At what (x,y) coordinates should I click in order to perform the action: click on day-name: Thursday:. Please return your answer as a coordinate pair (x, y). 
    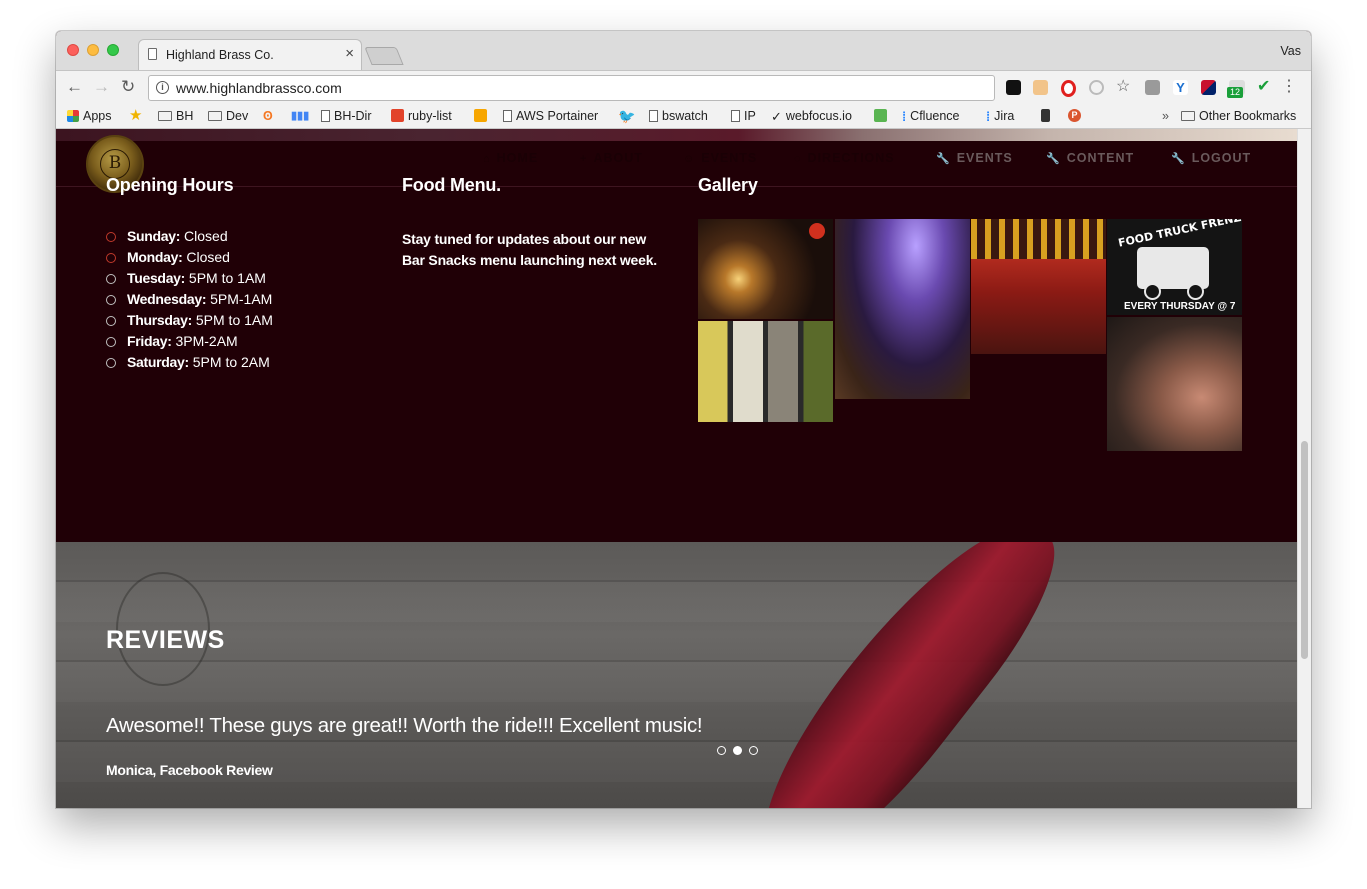
    Looking at the image, I should click on (159, 320).